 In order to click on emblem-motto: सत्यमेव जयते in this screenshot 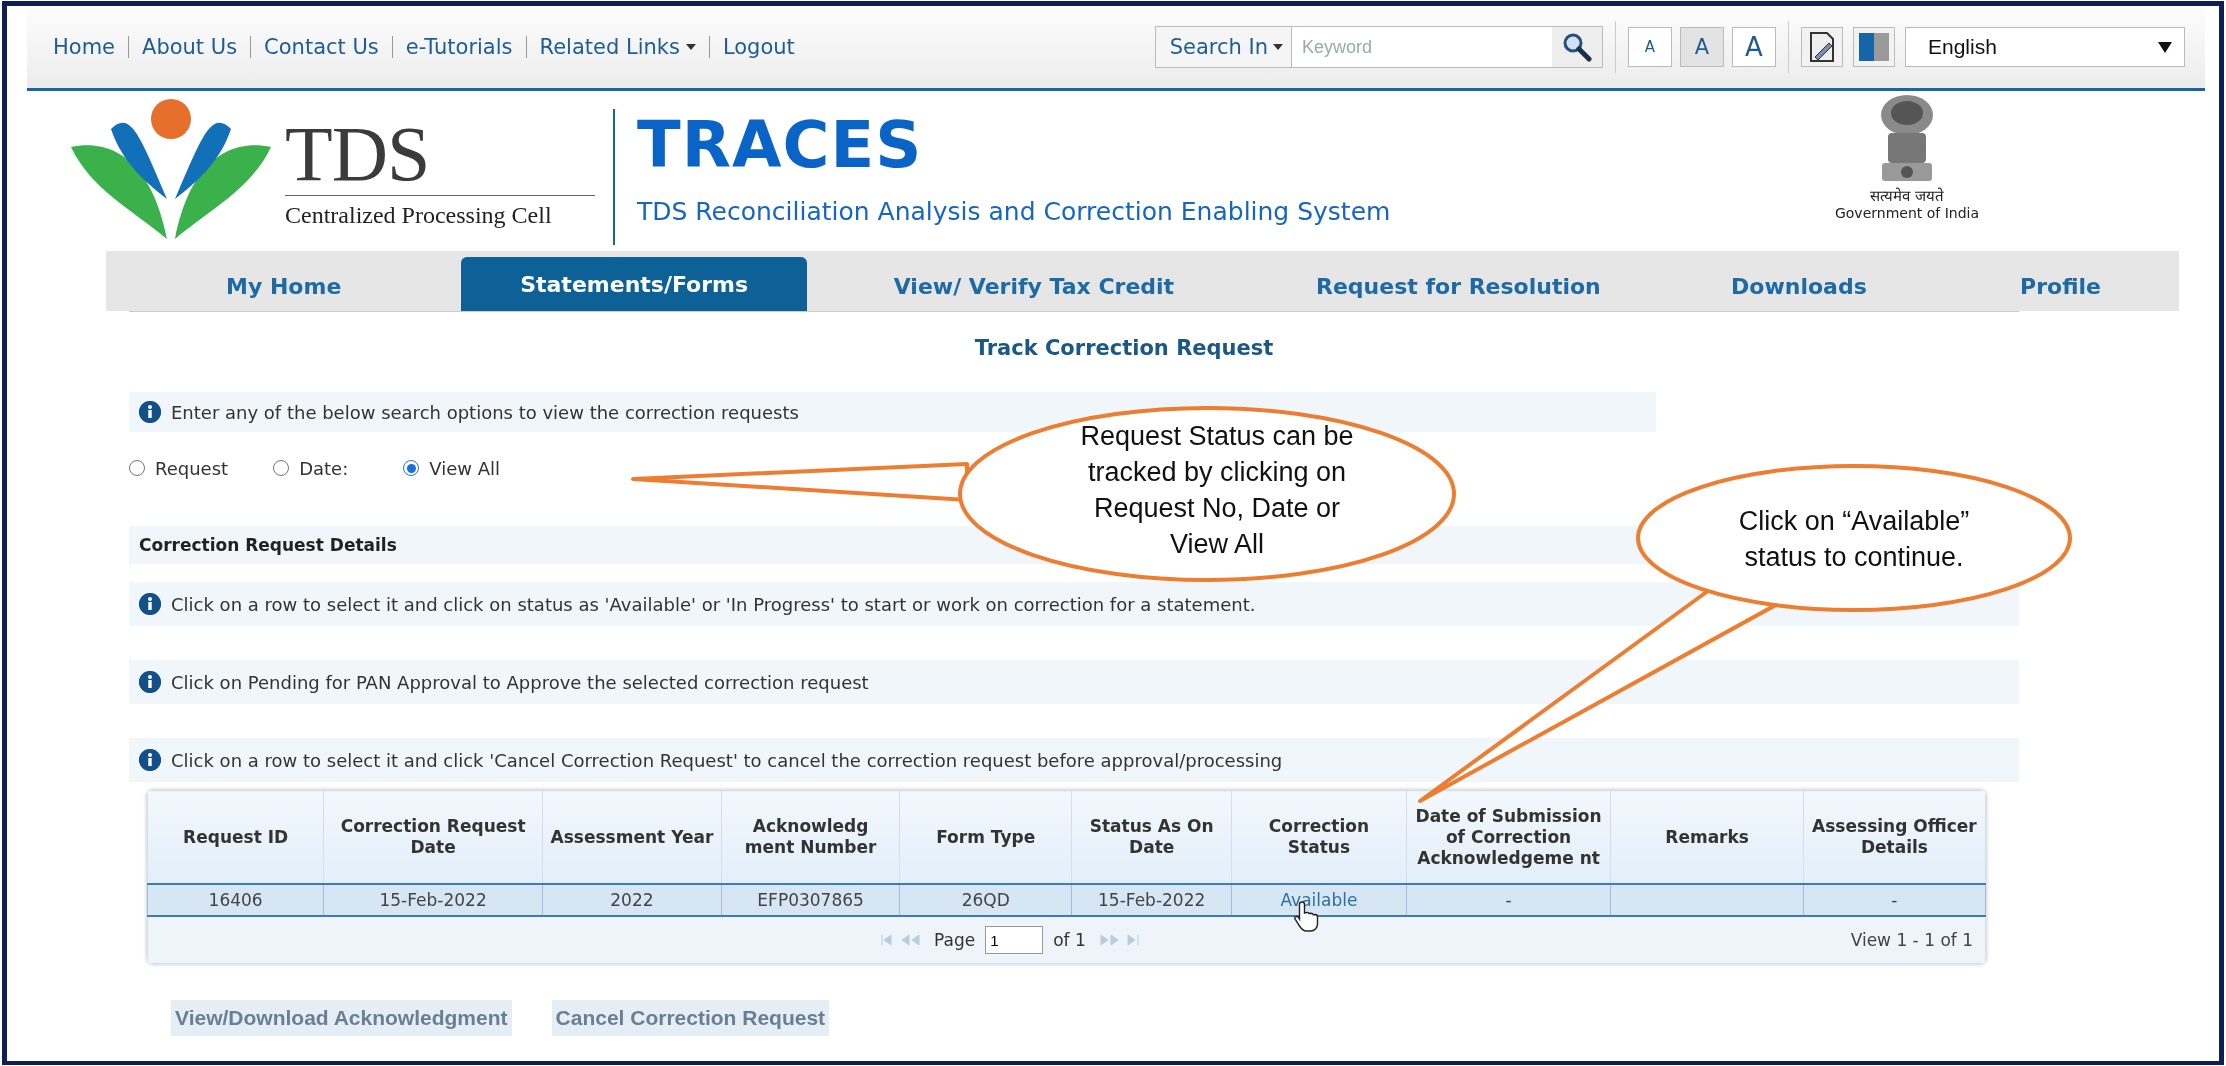, I will do `click(1907, 195)`.